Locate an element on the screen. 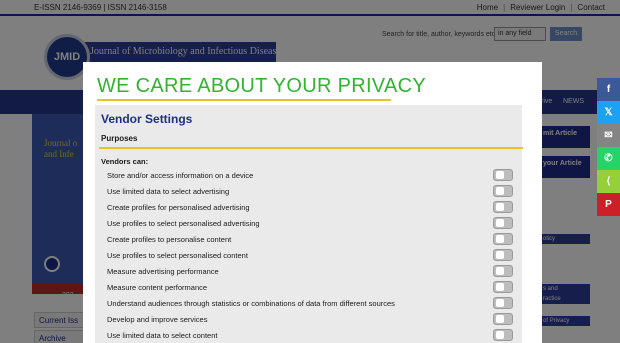 Image resolution: width=620 pixels, height=343 pixels. purpose-label: Measure advertising performance is located at coordinates (163, 271).